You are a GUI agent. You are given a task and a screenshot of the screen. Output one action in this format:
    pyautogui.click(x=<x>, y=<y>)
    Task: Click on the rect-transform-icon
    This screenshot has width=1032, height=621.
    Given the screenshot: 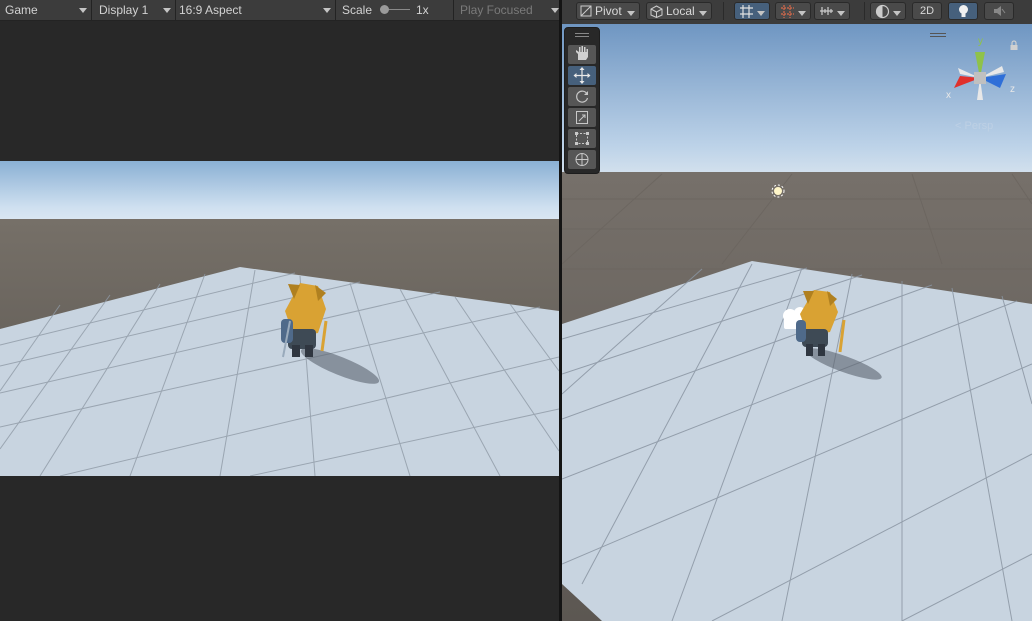 What is the action you would take?
    pyautogui.click(x=582, y=138)
    